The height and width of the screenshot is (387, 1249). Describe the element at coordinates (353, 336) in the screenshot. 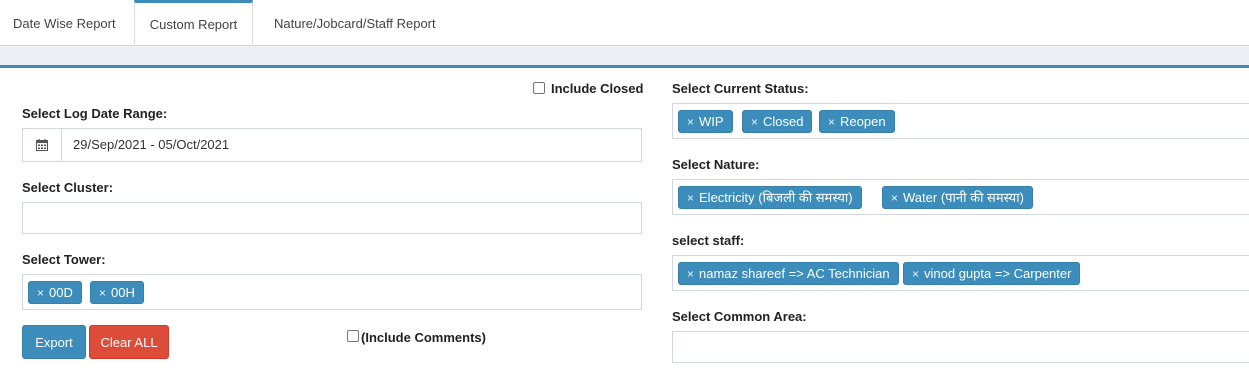

I see `include-comments-checkbox` at that location.